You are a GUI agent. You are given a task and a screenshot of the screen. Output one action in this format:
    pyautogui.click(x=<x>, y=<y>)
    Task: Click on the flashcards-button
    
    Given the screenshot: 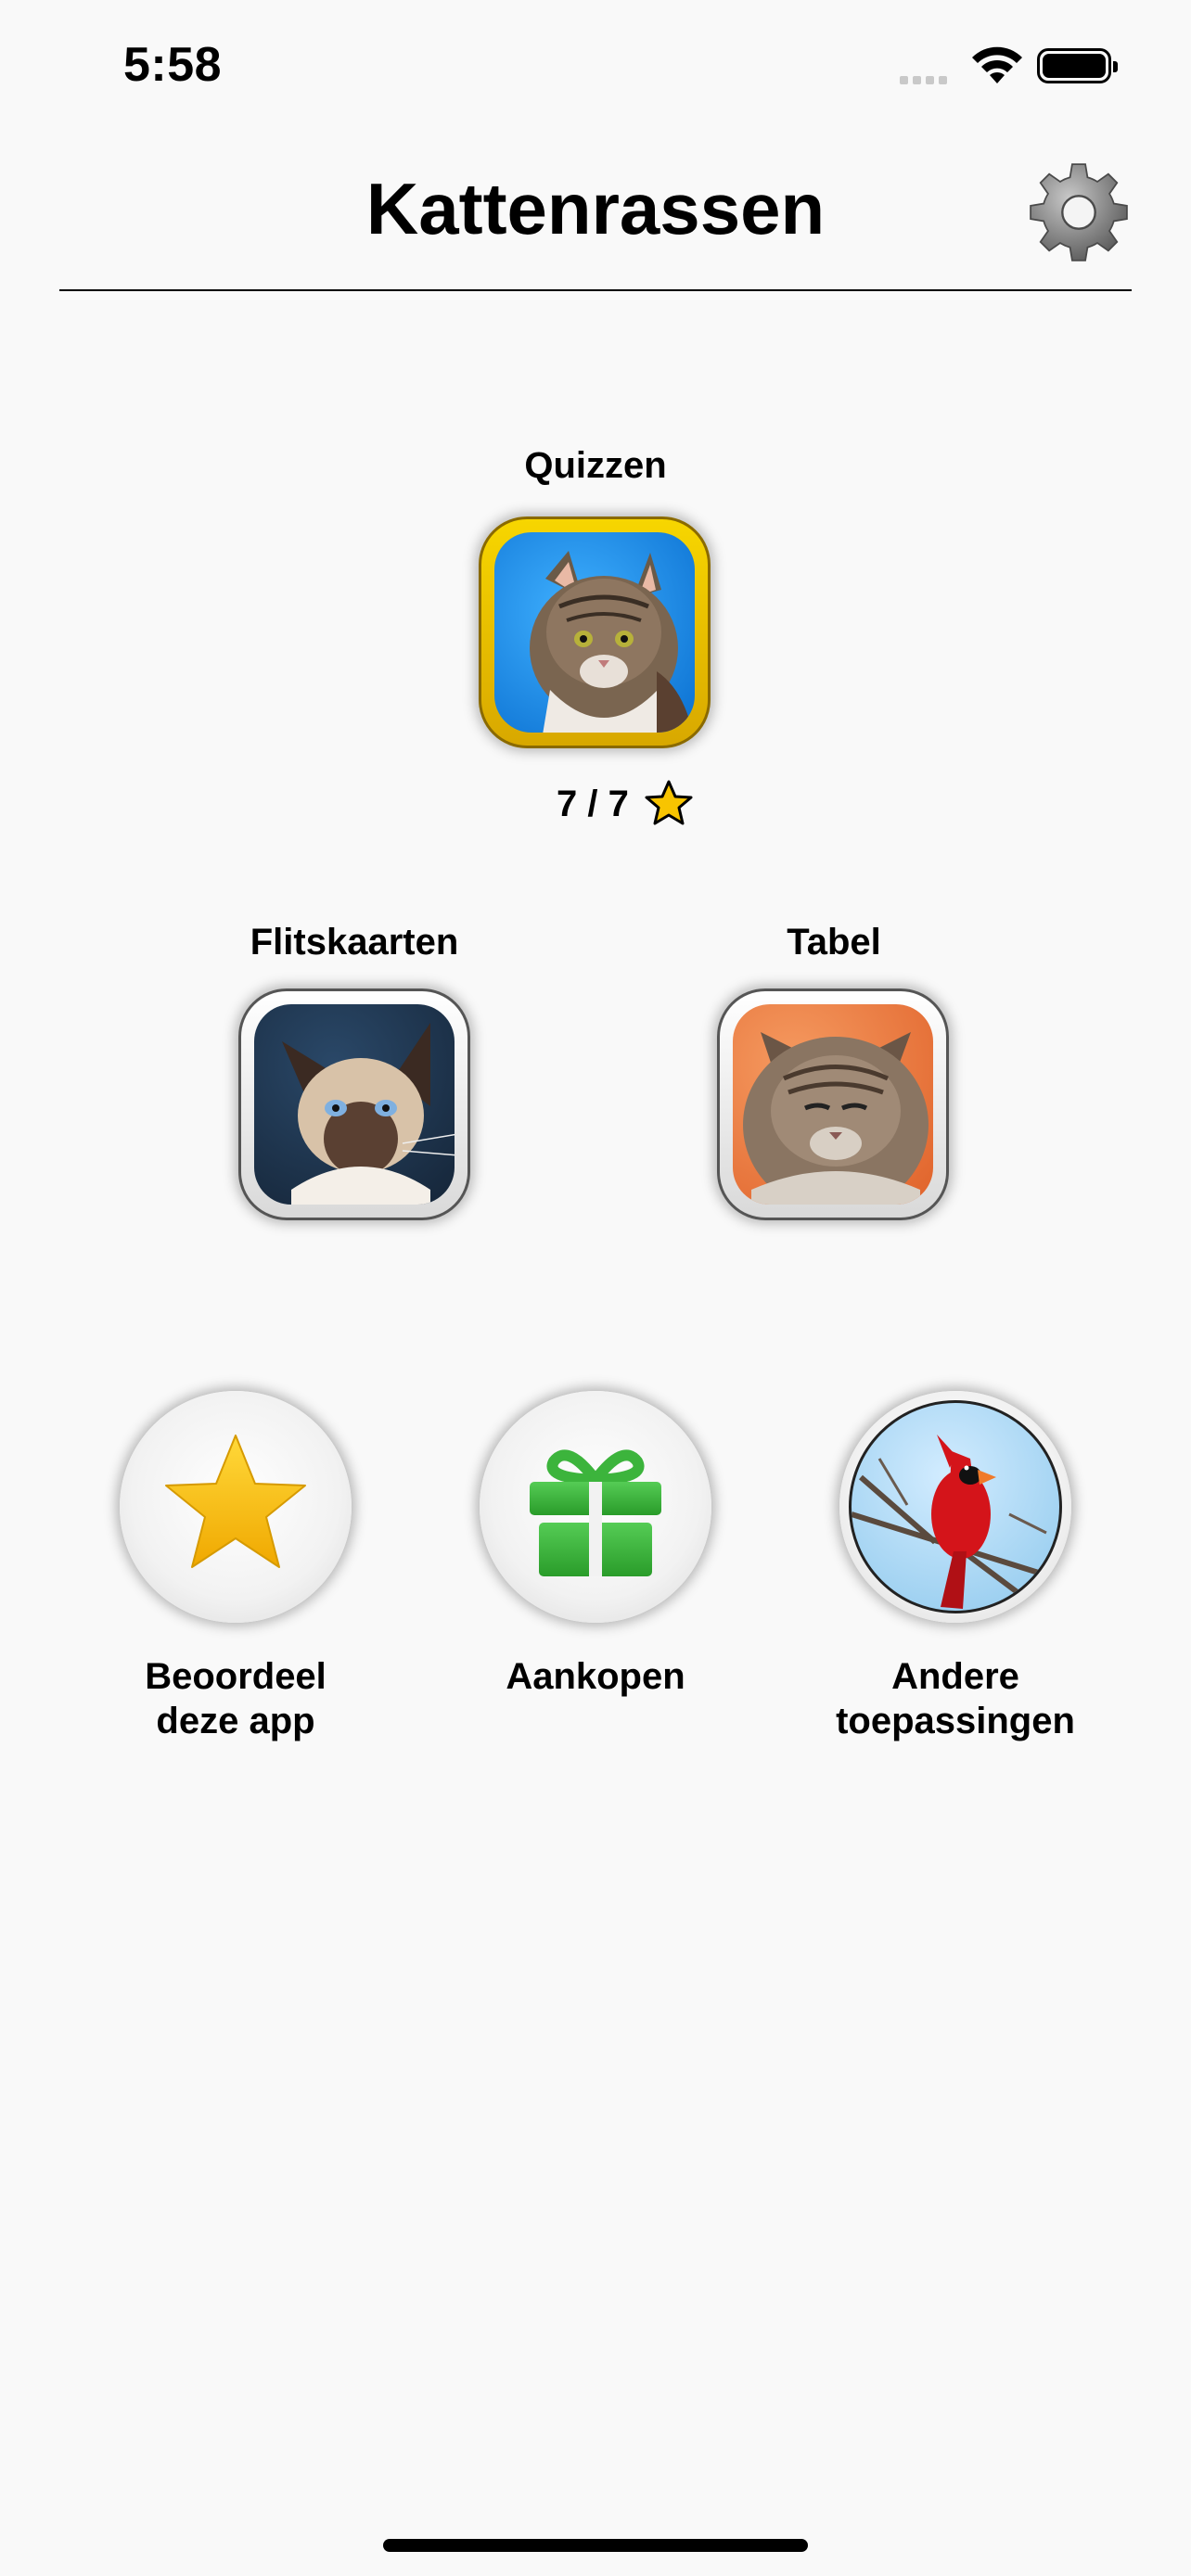 What is the action you would take?
    pyautogui.click(x=354, y=1104)
    